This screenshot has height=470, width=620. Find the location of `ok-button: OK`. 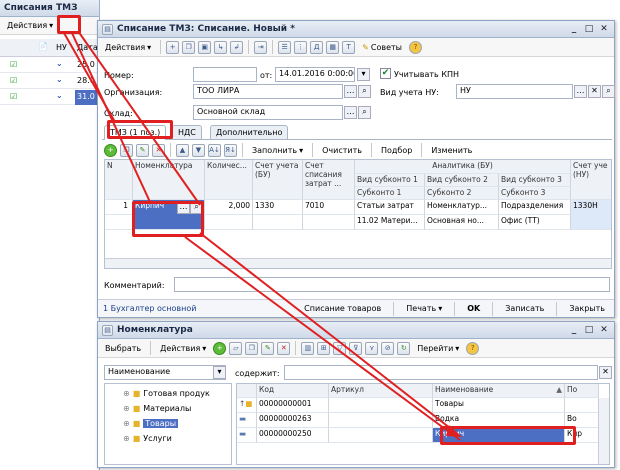

ok-button: OK is located at coordinates (473, 308).